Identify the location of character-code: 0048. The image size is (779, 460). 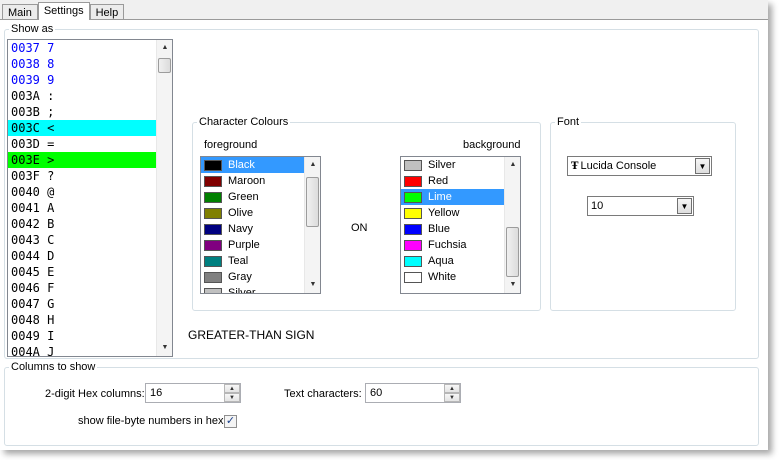
(25, 320).